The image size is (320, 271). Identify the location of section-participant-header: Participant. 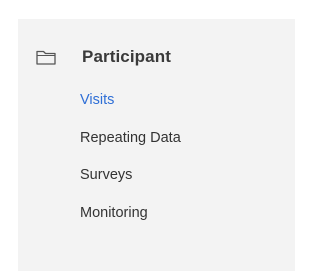
(103, 57).